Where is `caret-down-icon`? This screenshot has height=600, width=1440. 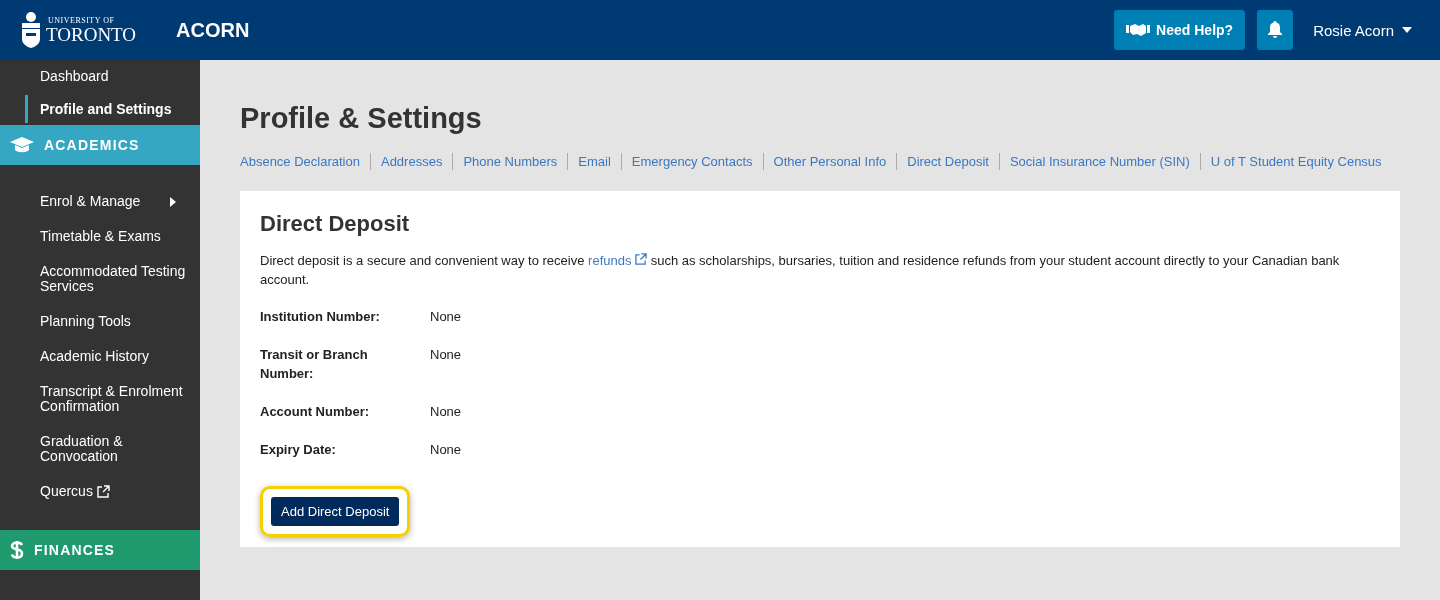 caret-down-icon is located at coordinates (1407, 30).